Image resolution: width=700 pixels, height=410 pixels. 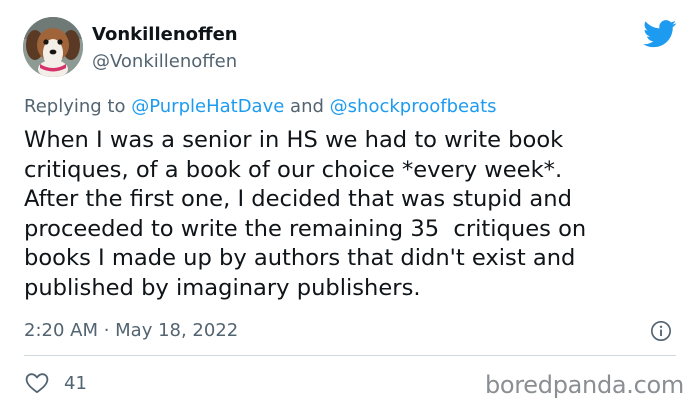 What do you see at coordinates (661, 331) in the screenshot?
I see `info-icon` at bounding box center [661, 331].